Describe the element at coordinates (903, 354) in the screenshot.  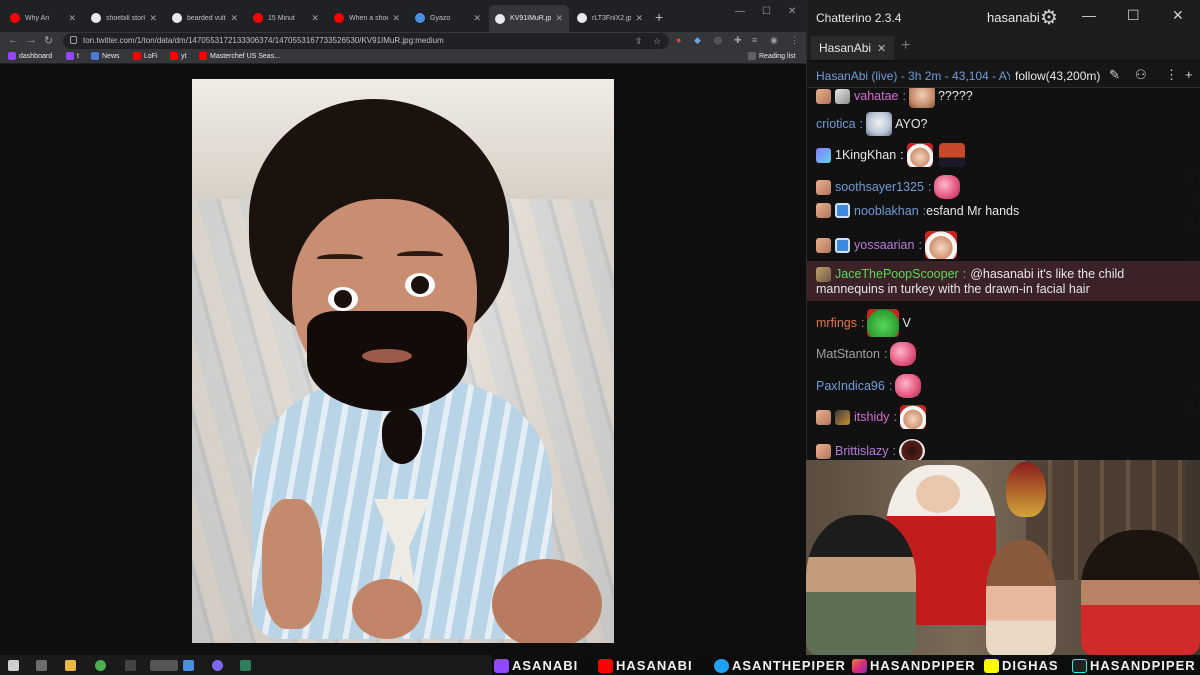
I see `emote-gem-icon` at that location.